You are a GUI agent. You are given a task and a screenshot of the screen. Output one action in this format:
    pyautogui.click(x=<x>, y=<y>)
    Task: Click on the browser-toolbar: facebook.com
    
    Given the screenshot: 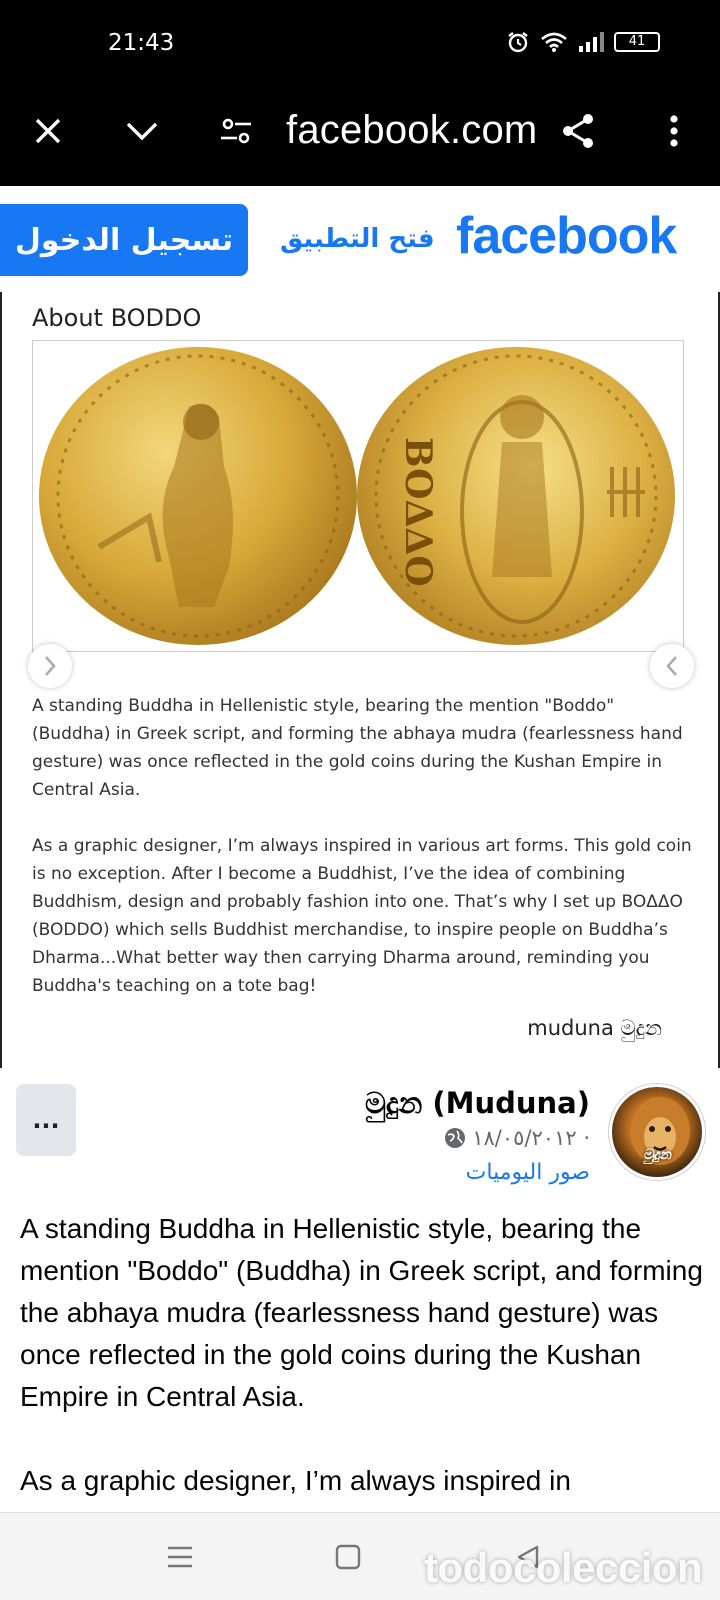 What is the action you would take?
    pyautogui.click(x=360, y=131)
    